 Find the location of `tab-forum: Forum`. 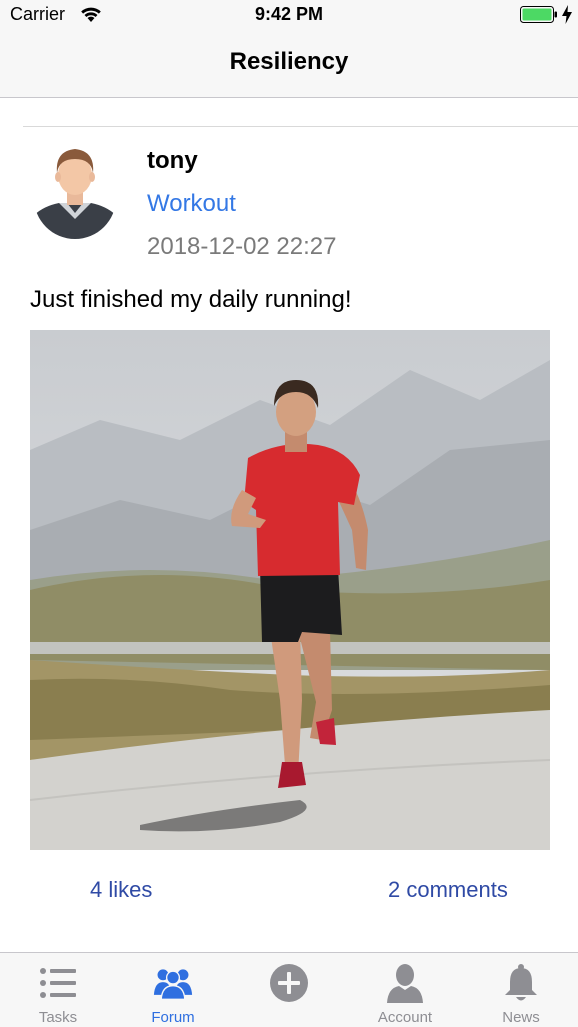

tab-forum: Forum is located at coordinates (173, 990).